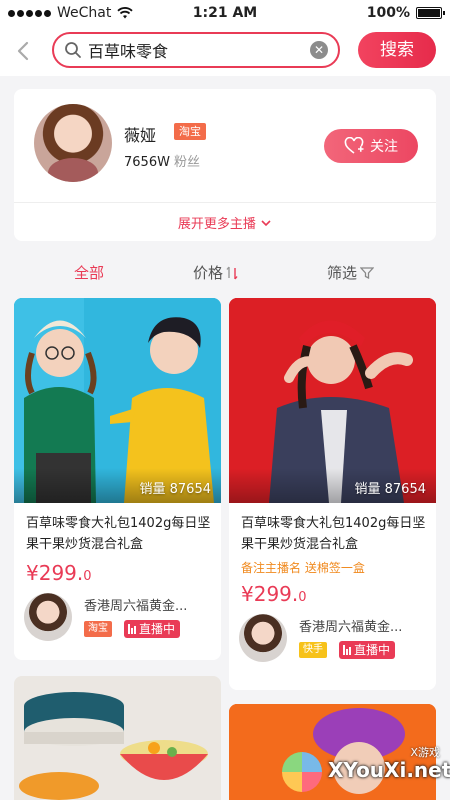 The width and height of the screenshot is (450, 800). What do you see at coordinates (342, 273) in the screenshot?
I see `tab-filter-label: 筛选` at bounding box center [342, 273].